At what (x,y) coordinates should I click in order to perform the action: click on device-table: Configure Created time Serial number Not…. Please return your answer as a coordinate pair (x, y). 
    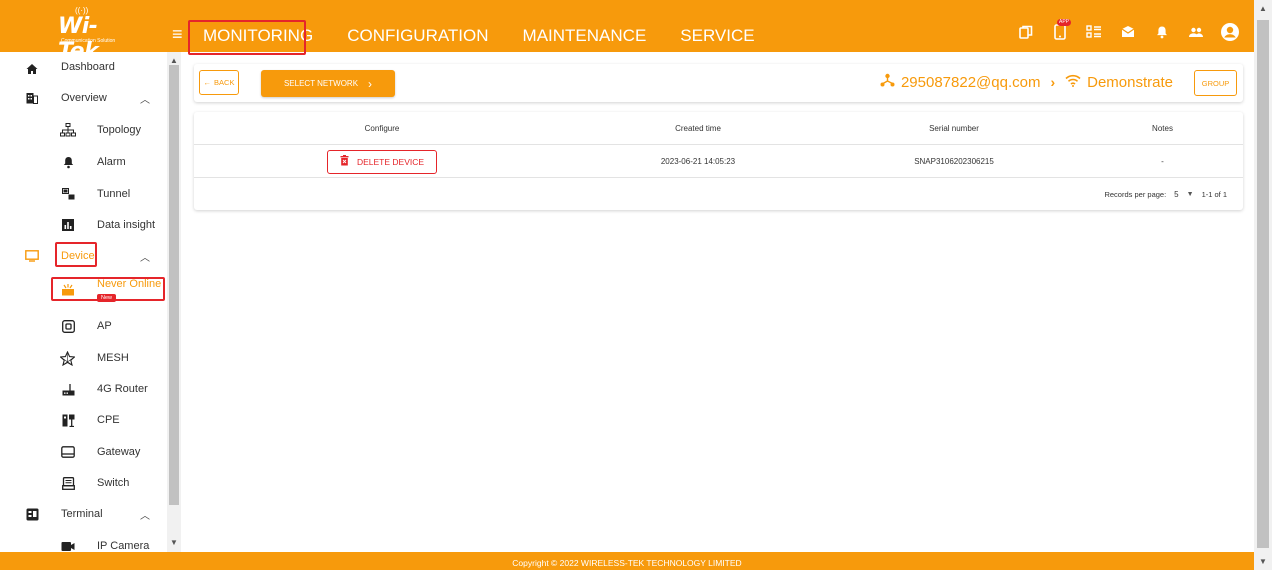
    Looking at the image, I should click on (718, 161).